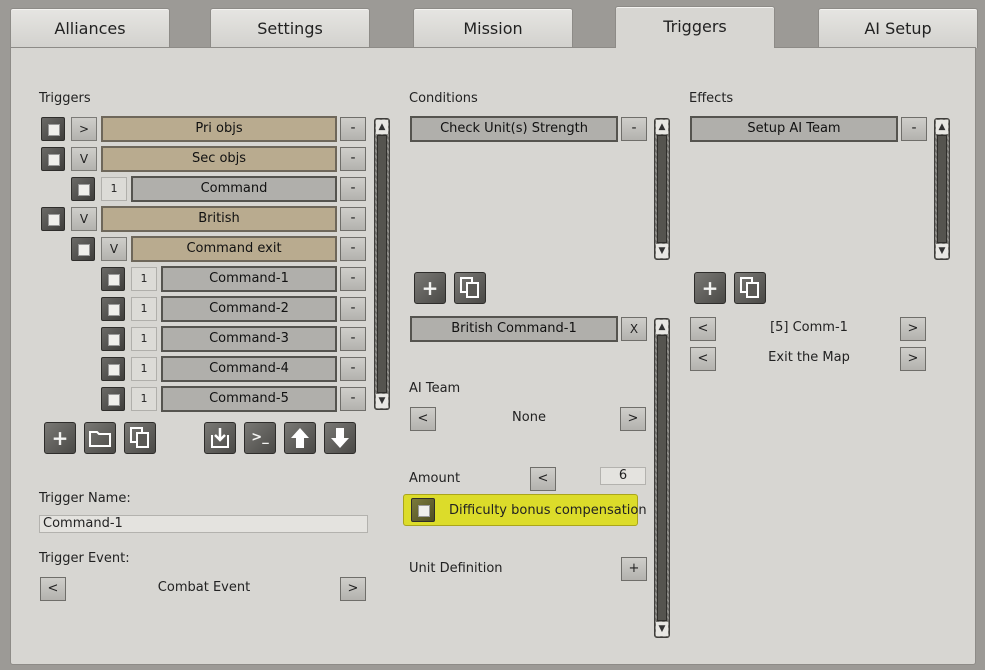 The width and height of the screenshot is (985, 670). What do you see at coordinates (794, 129) in the screenshot?
I see `effect-row: Setup AI Team` at bounding box center [794, 129].